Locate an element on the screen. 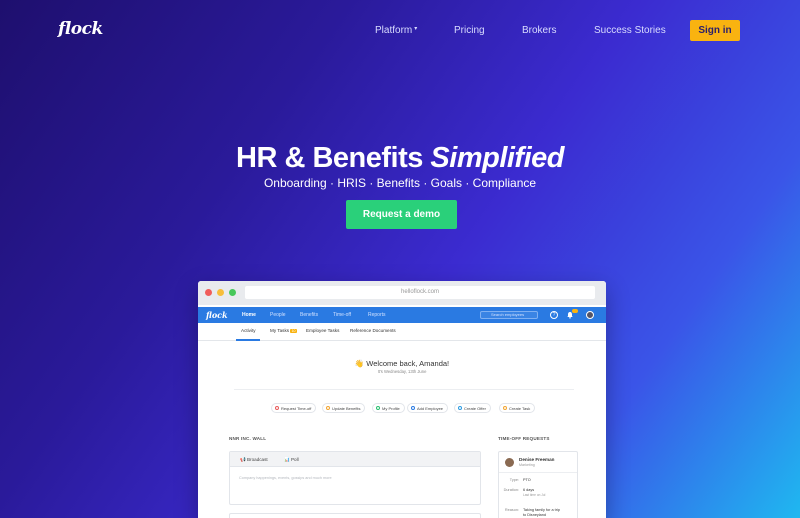  task-icon is located at coordinates (505, 408).